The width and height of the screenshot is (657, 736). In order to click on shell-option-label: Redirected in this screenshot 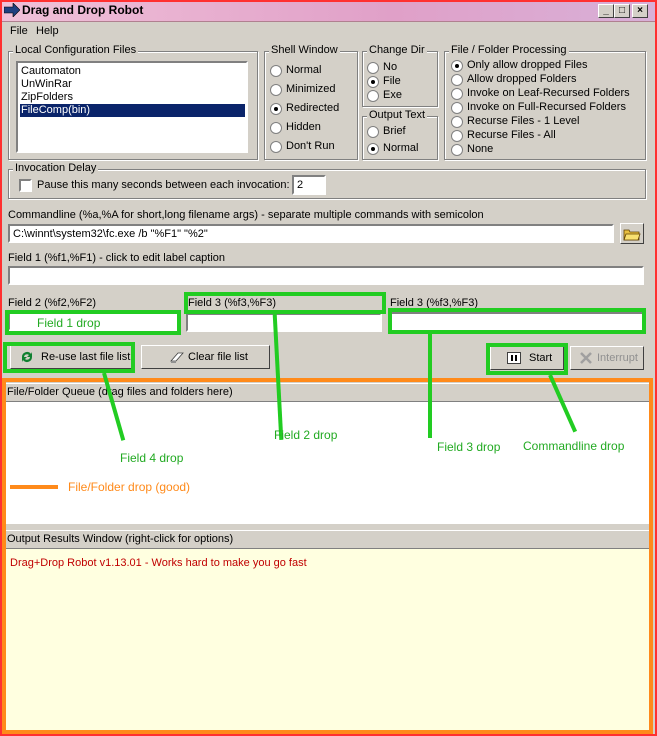, I will do `click(313, 108)`.